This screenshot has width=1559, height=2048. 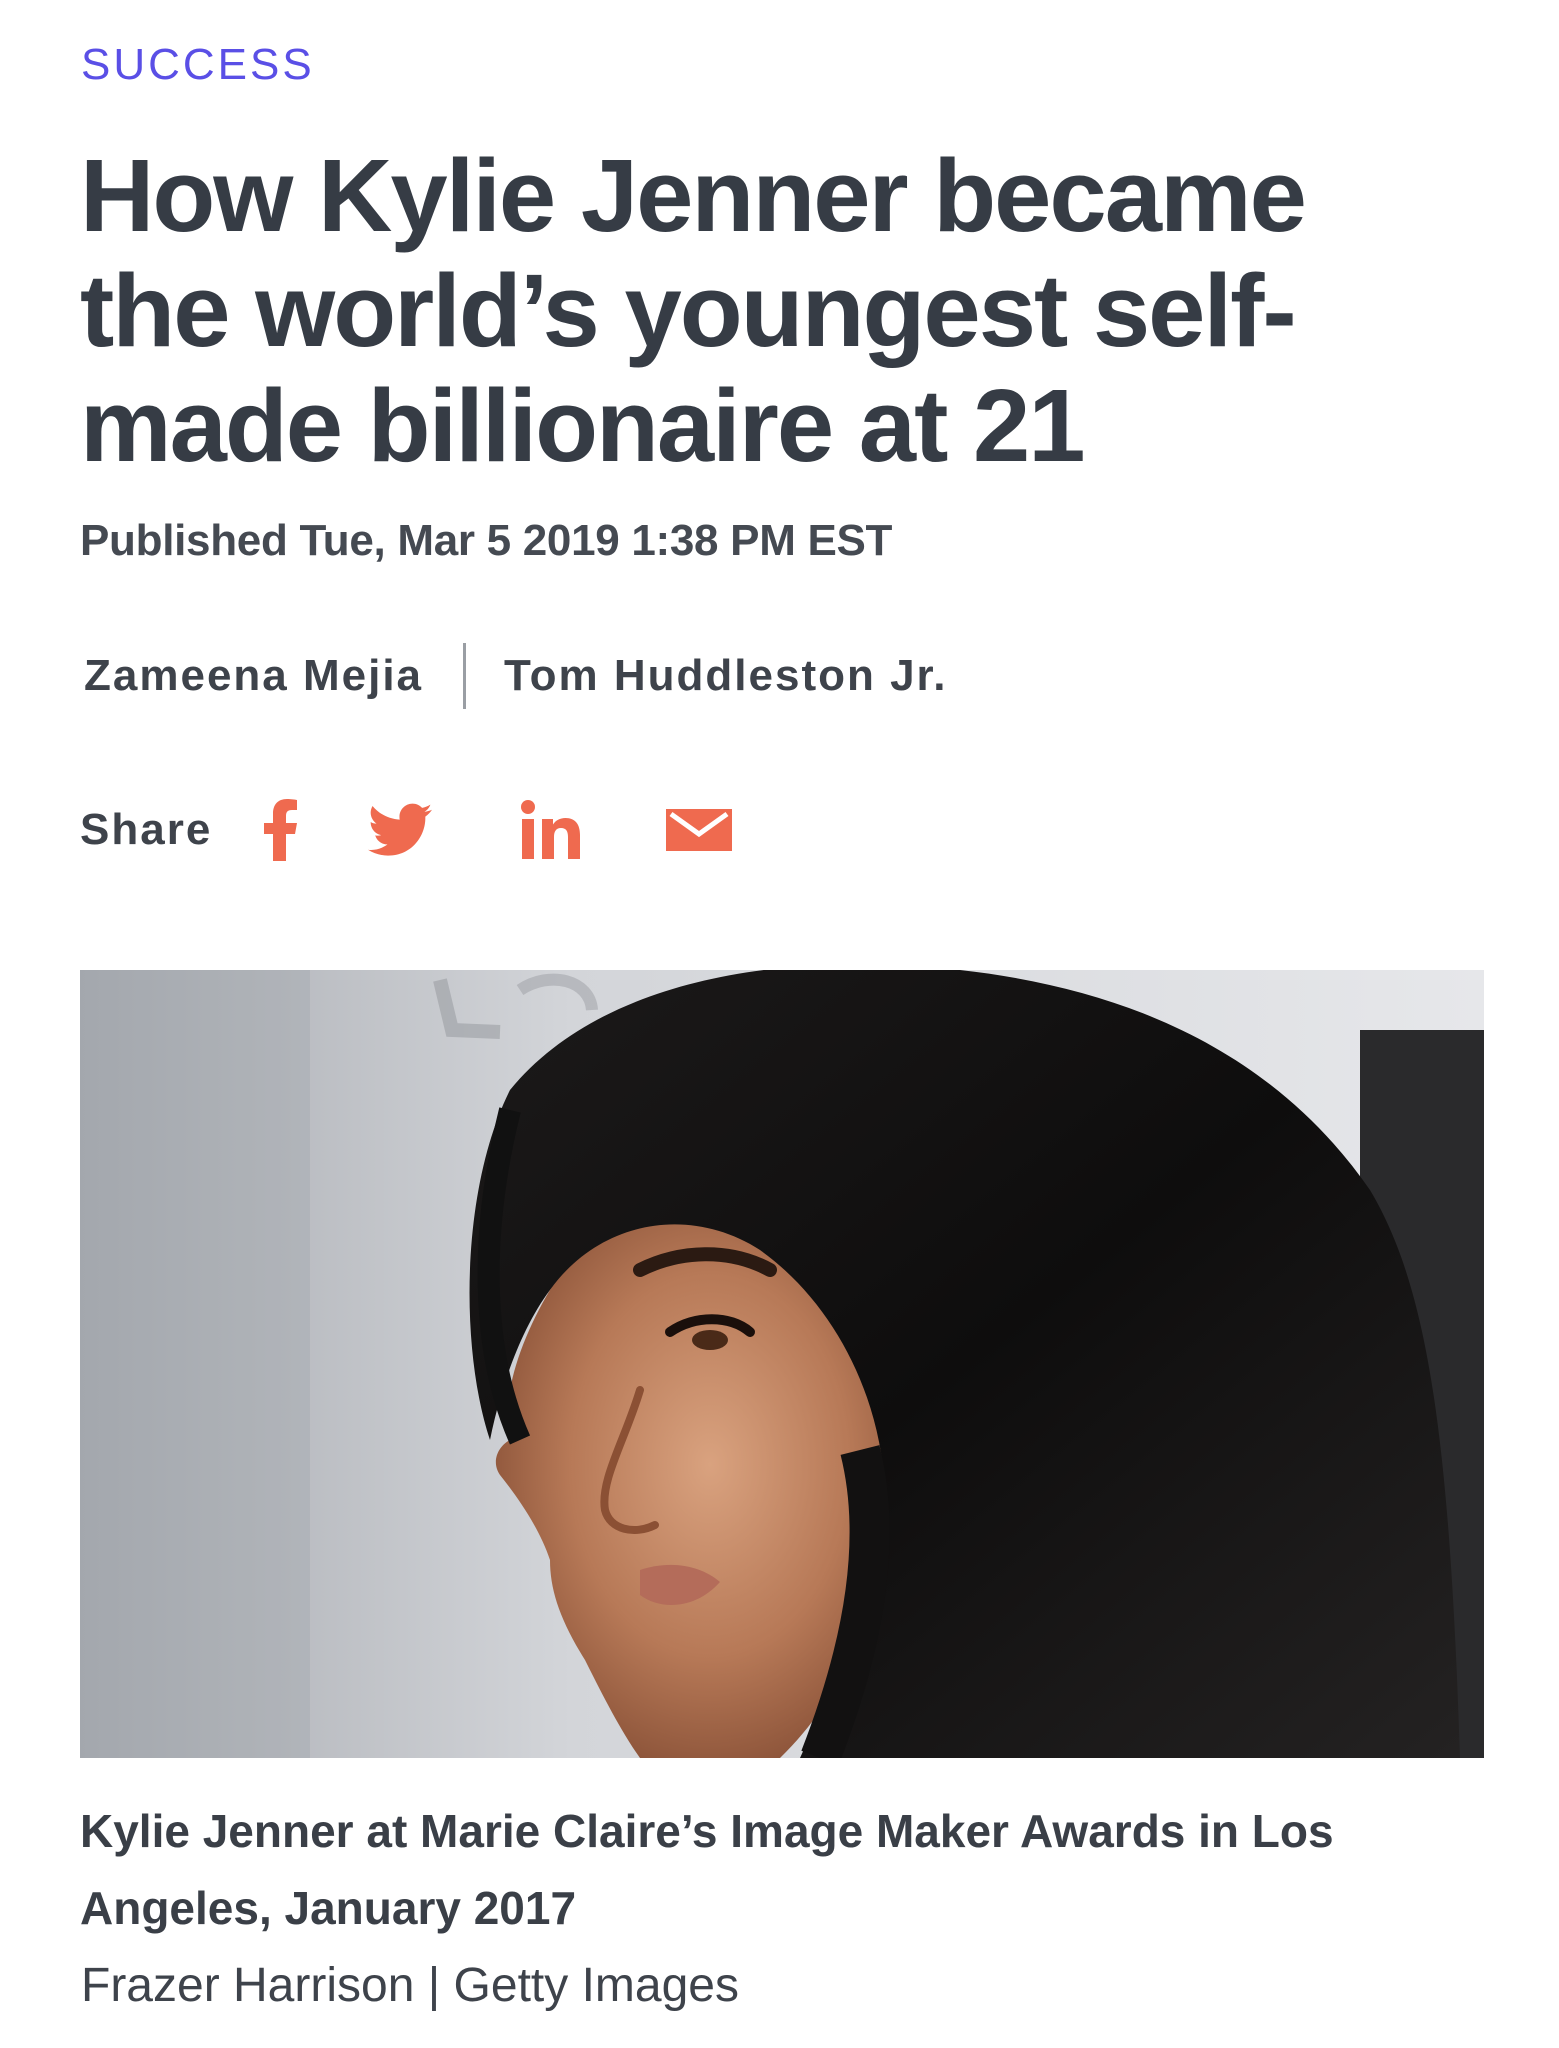 What do you see at coordinates (253, 676) in the screenshot?
I see `author-link-1: Zameena Mejia` at bounding box center [253, 676].